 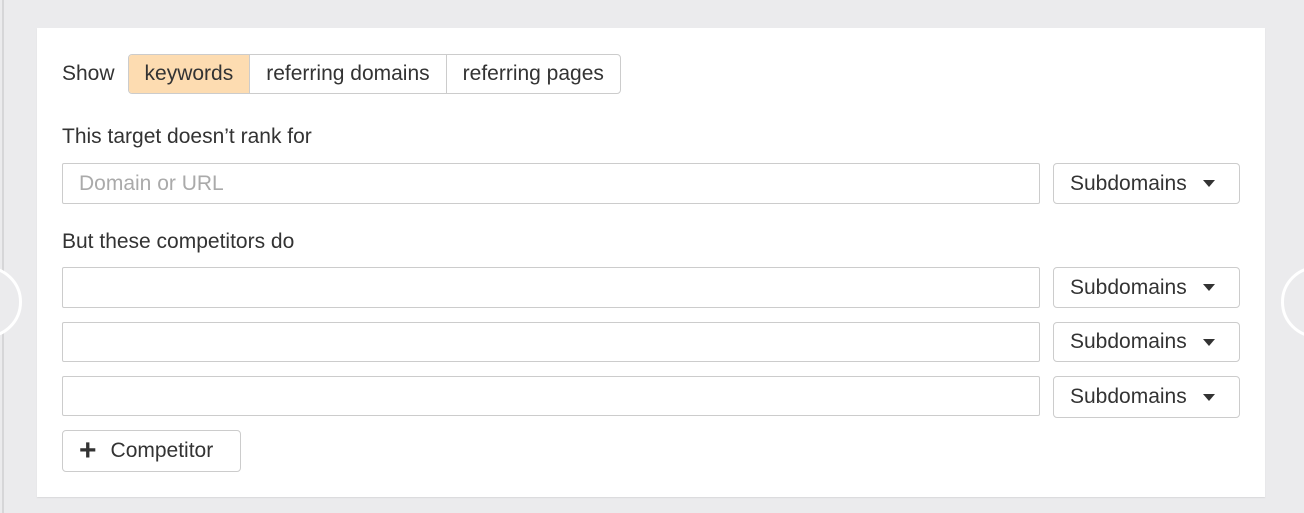 I want to click on add-competitor-button: + Competitor, so click(x=151, y=451).